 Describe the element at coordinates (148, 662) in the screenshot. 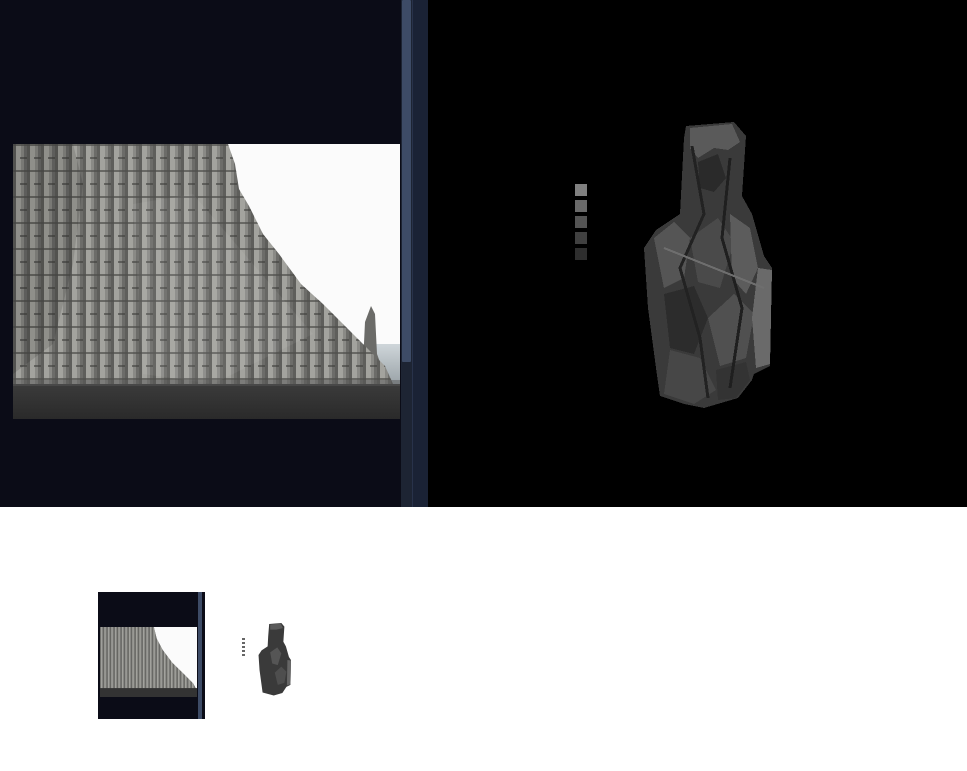

I see `basalt-columns-thumbnail-image` at that location.